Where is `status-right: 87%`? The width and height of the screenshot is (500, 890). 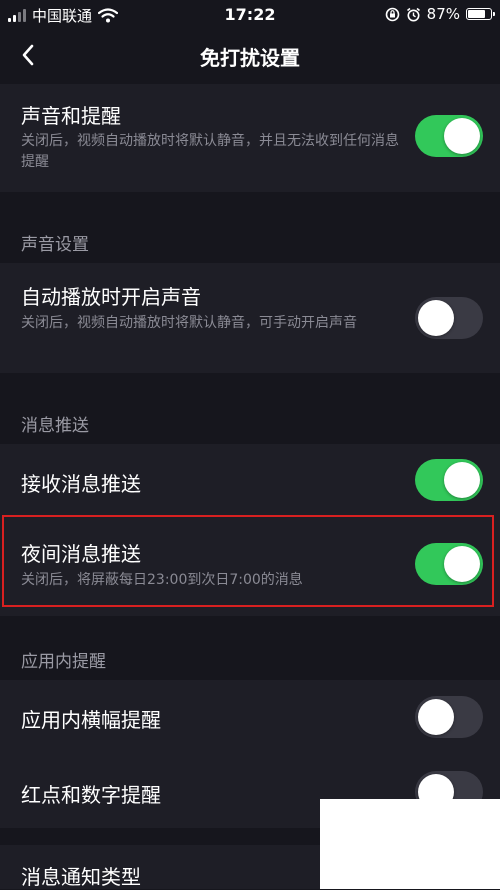 status-right: 87% is located at coordinates (440, 14).